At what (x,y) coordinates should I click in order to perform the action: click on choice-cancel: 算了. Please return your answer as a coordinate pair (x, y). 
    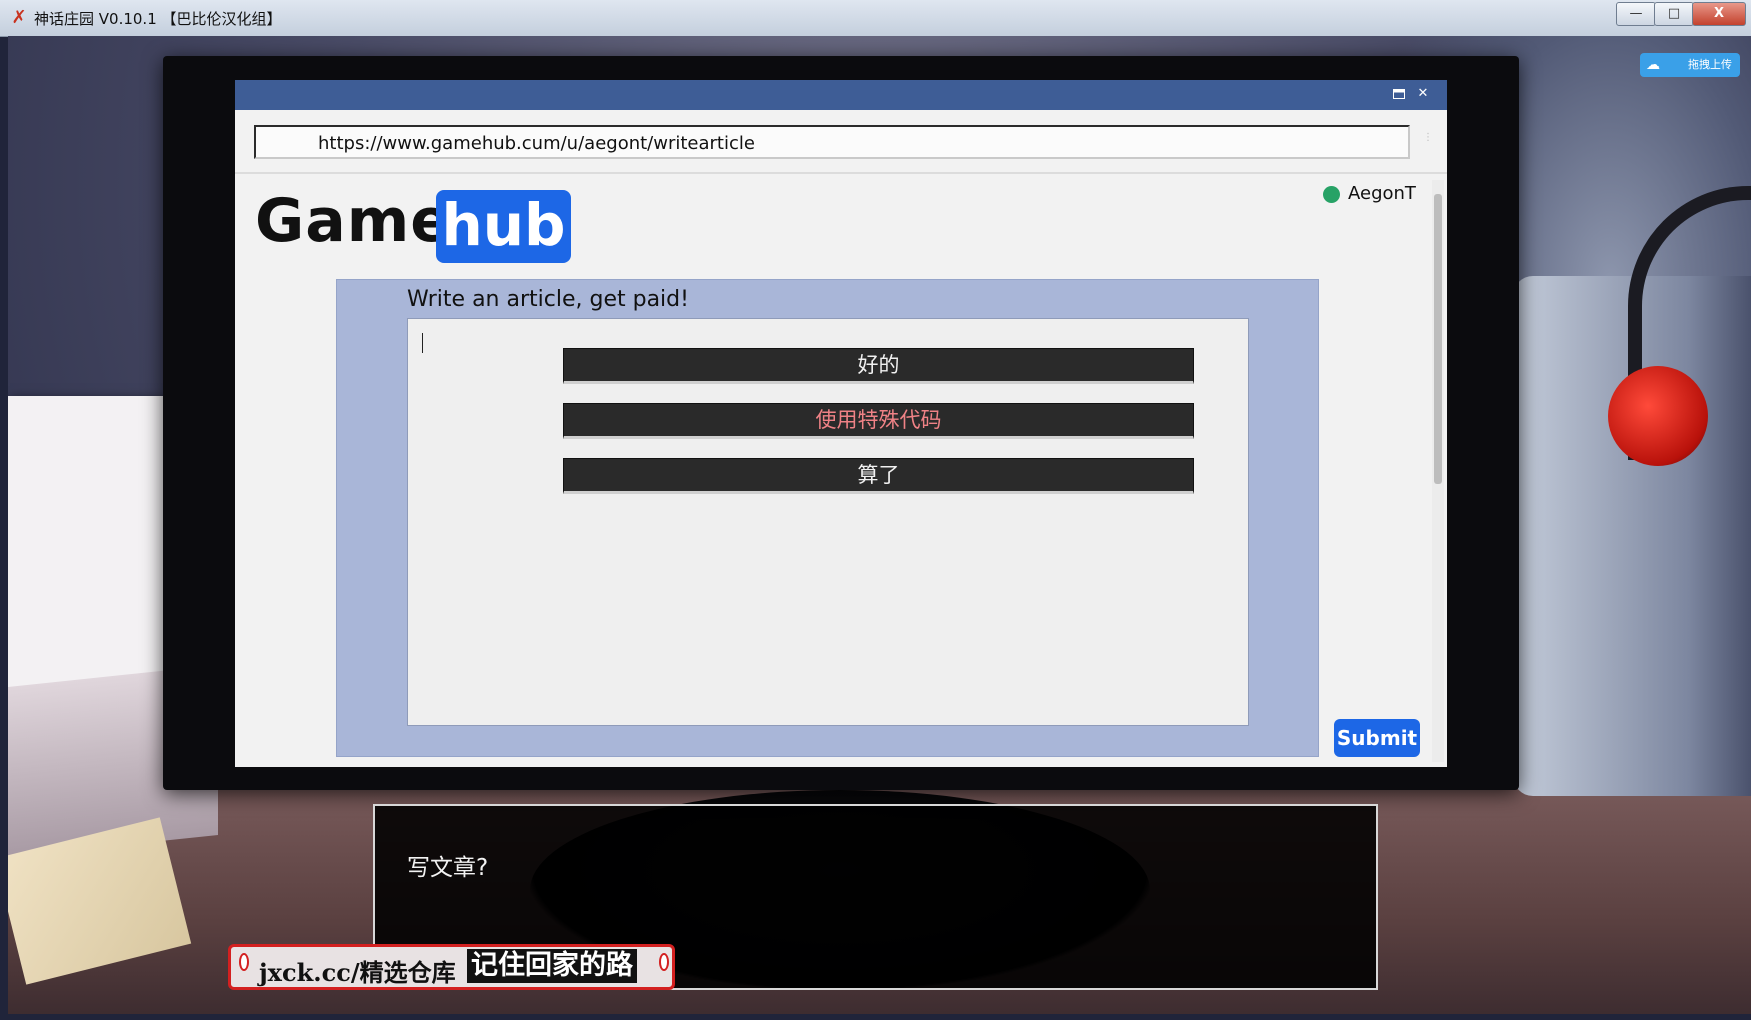
    Looking at the image, I should click on (878, 476).